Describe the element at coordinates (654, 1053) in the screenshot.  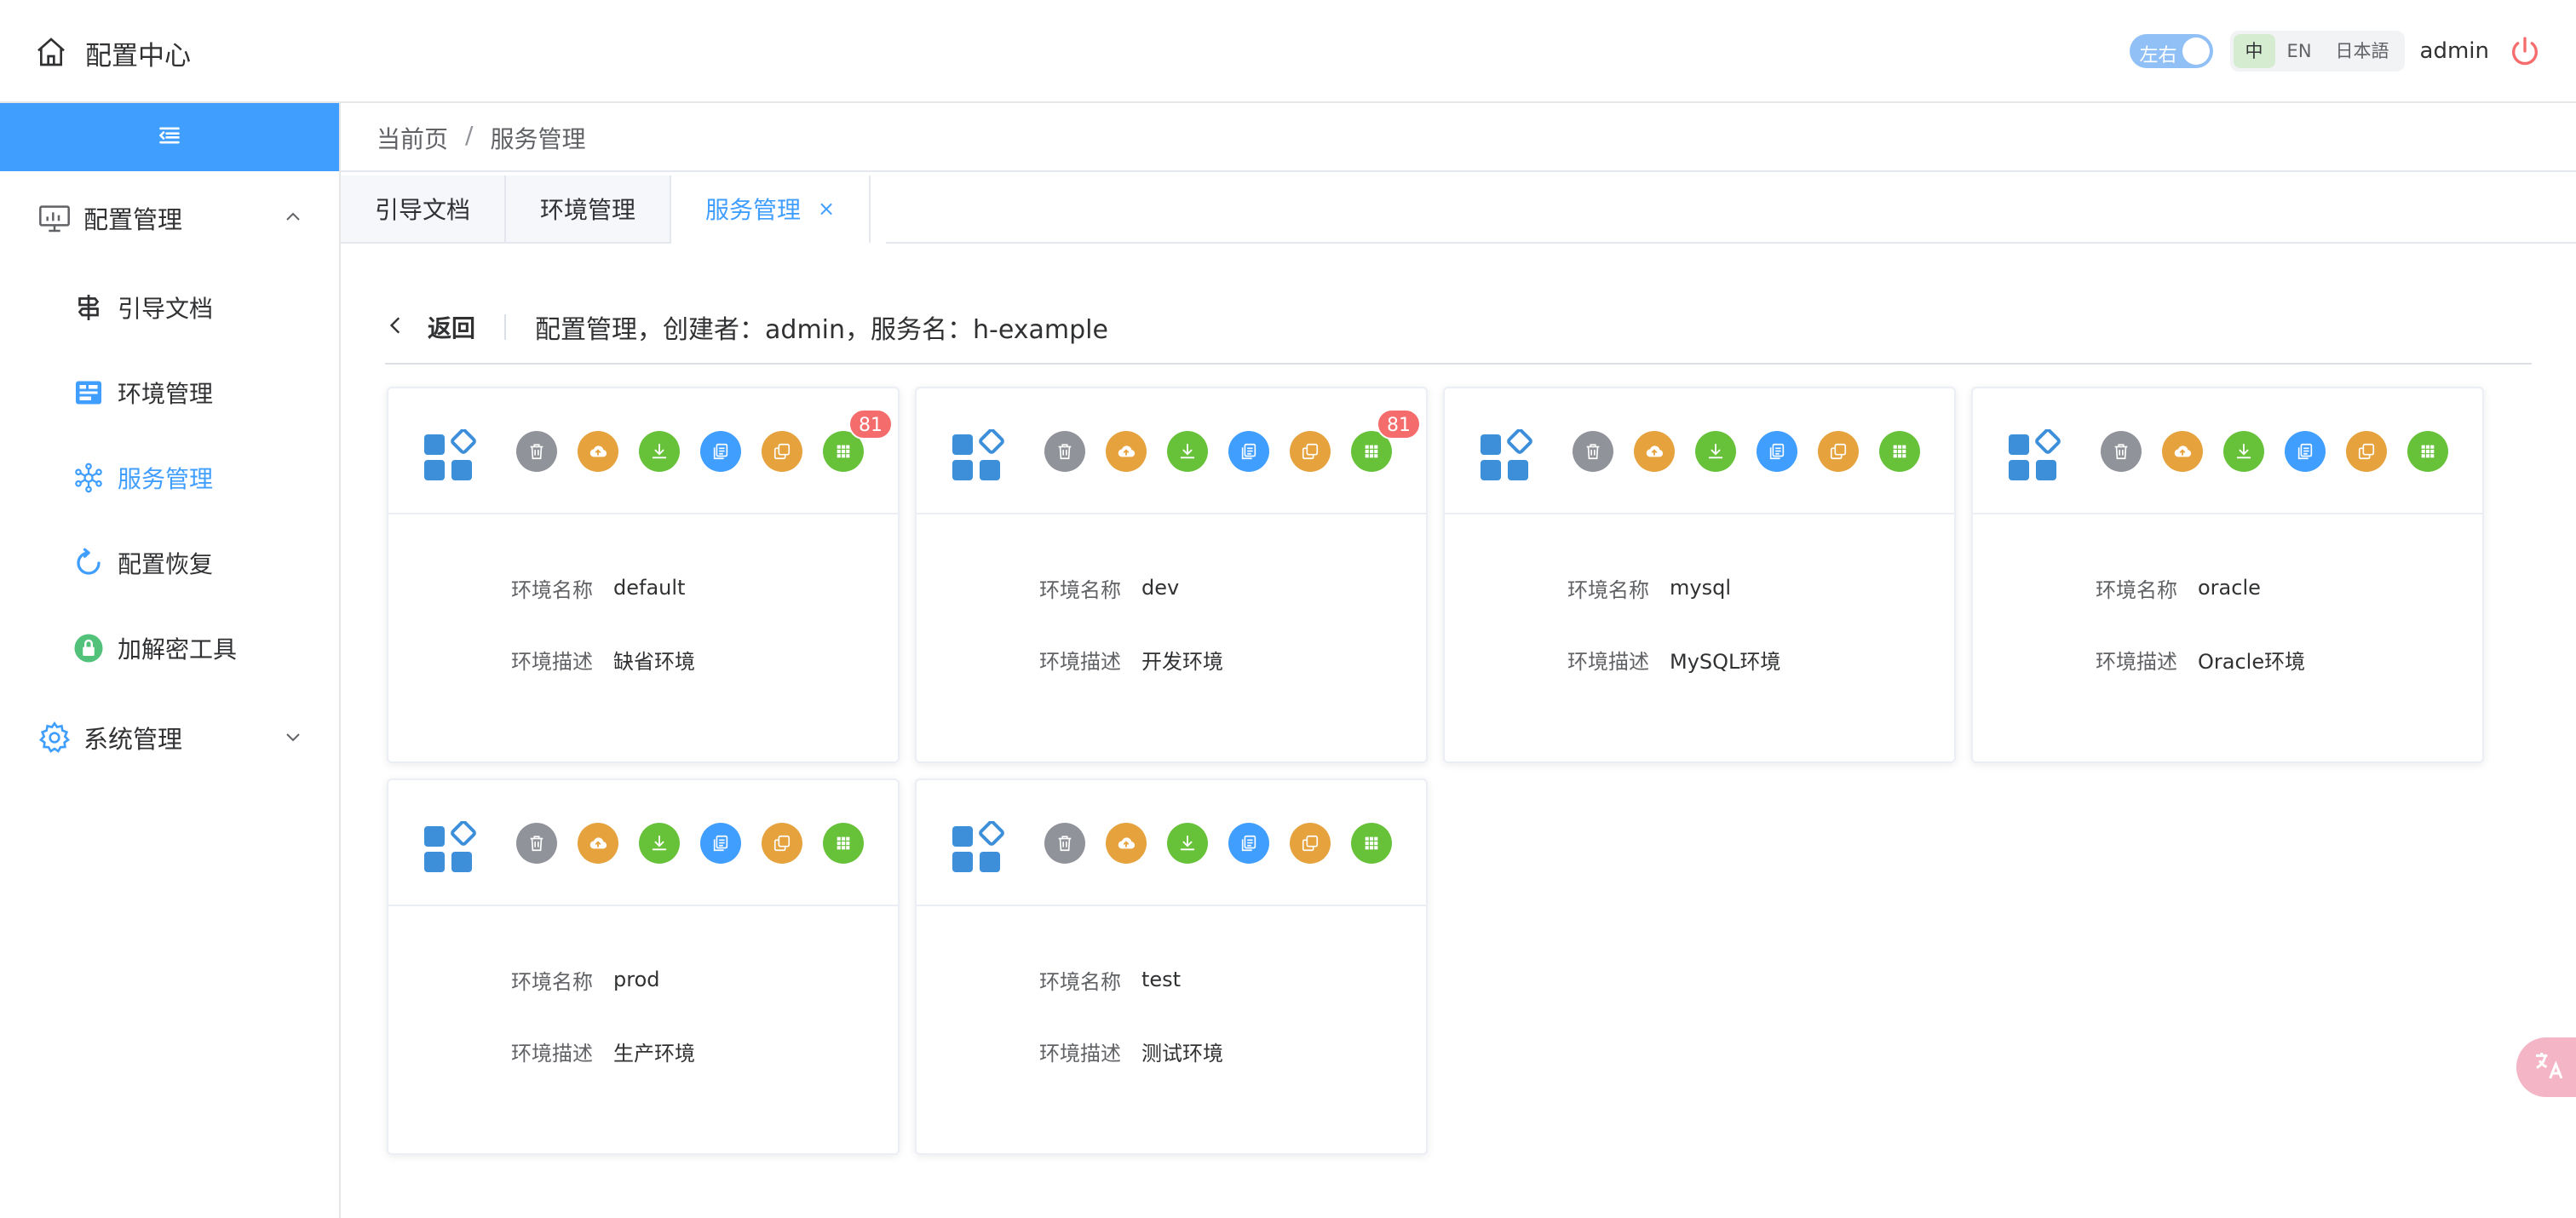
I see `env-desc-value: 生产环境` at that location.